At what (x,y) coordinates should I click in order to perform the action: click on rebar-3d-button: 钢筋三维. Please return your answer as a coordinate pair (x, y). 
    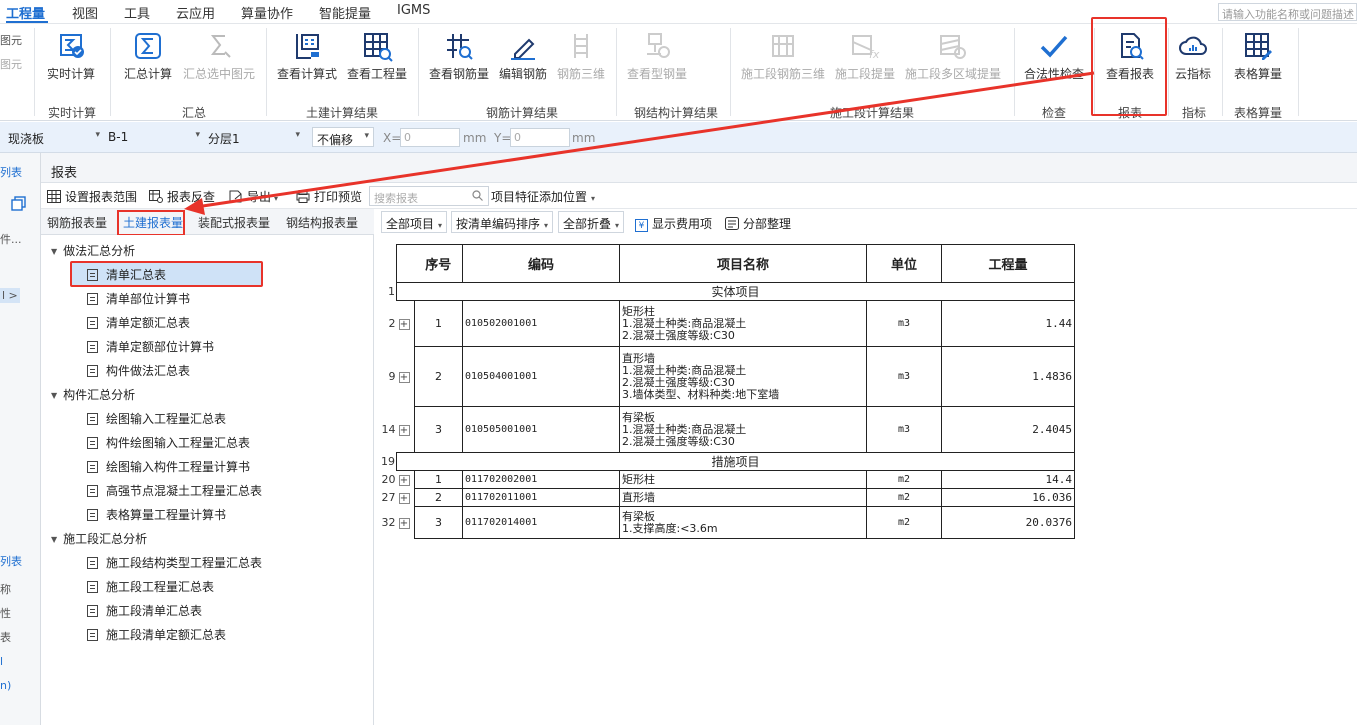
    Looking at the image, I should click on (581, 56).